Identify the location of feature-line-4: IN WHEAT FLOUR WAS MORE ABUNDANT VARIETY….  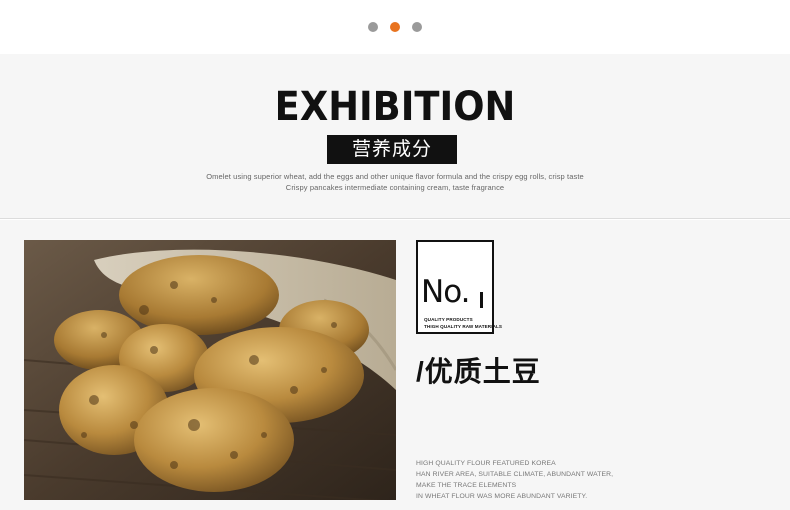
(502, 496).